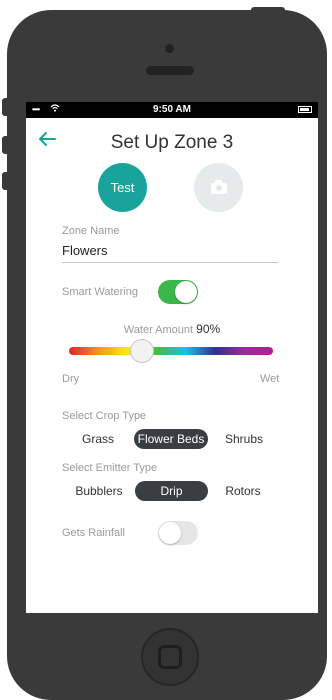 This screenshot has width=332, height=700. I want to click on water-amount-heading: Water Amount 90%, so click(172, 329).